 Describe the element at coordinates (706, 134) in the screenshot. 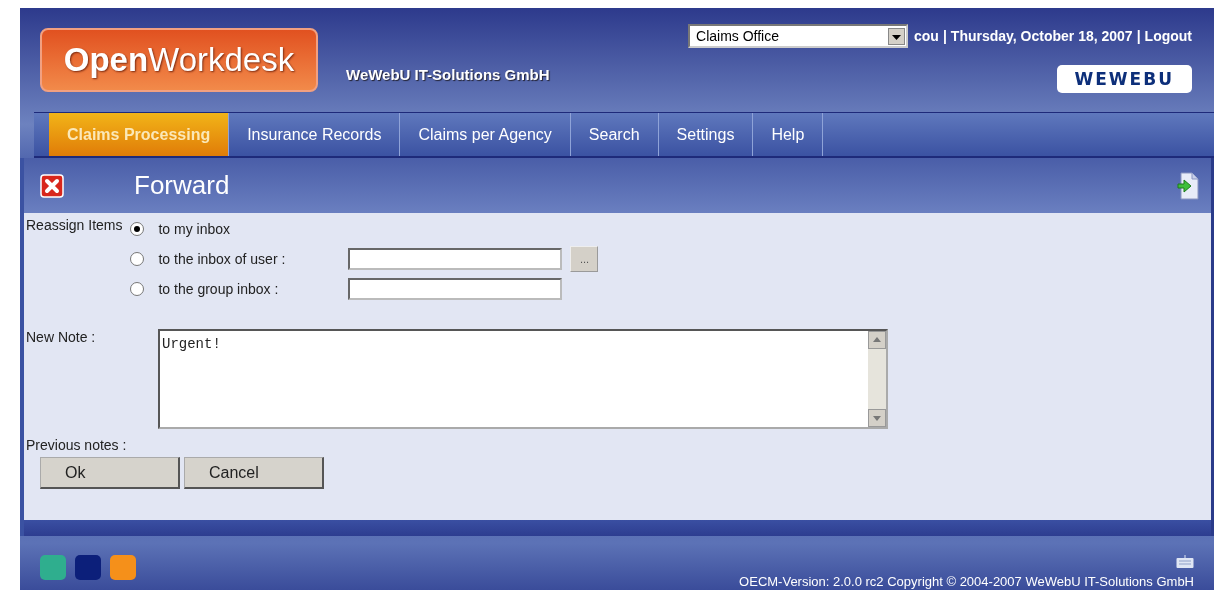

I see `nav-tab: Settings` at that location.